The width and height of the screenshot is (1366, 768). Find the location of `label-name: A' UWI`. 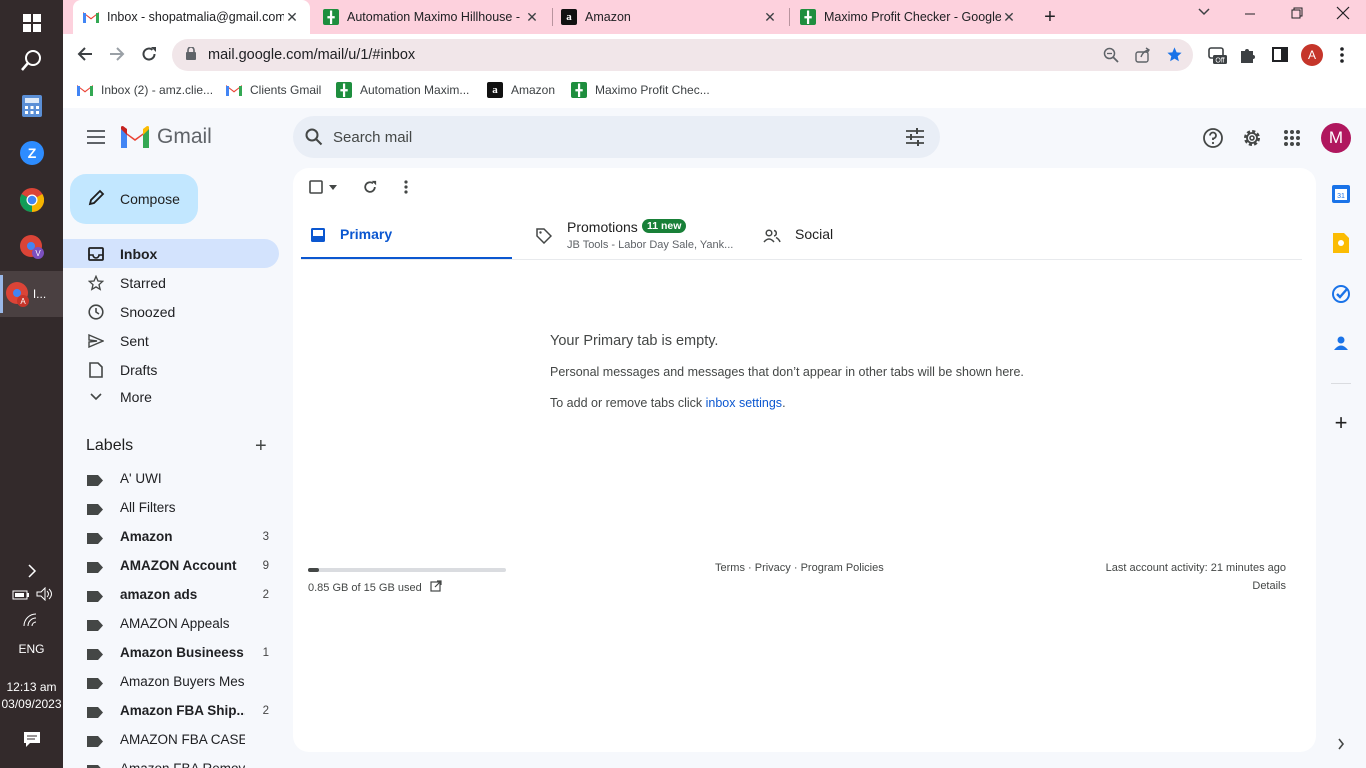

label-name: A' UWI is located at coordinates (141, 478).